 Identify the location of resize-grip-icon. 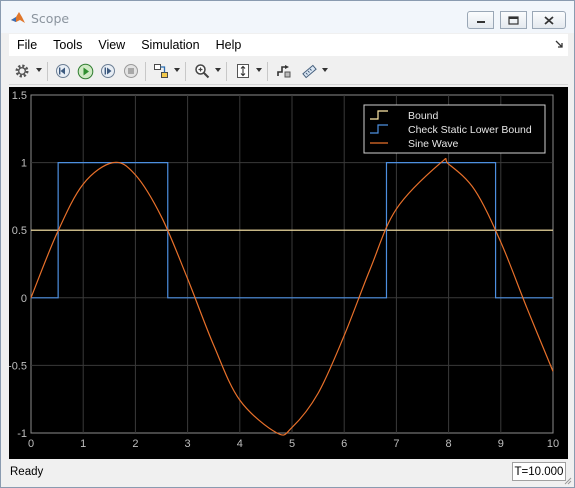
(568, 481).